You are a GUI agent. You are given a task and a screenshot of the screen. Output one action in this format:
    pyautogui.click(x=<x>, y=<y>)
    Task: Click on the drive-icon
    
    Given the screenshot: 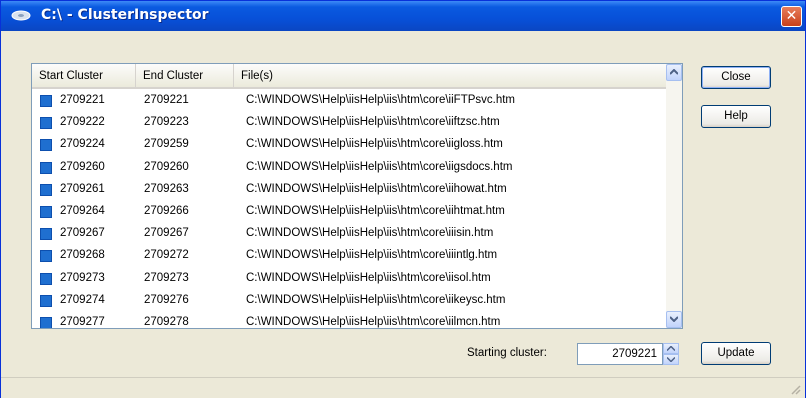 What is the action you would take?
    pyautogui.click(x=21, y=15)
    